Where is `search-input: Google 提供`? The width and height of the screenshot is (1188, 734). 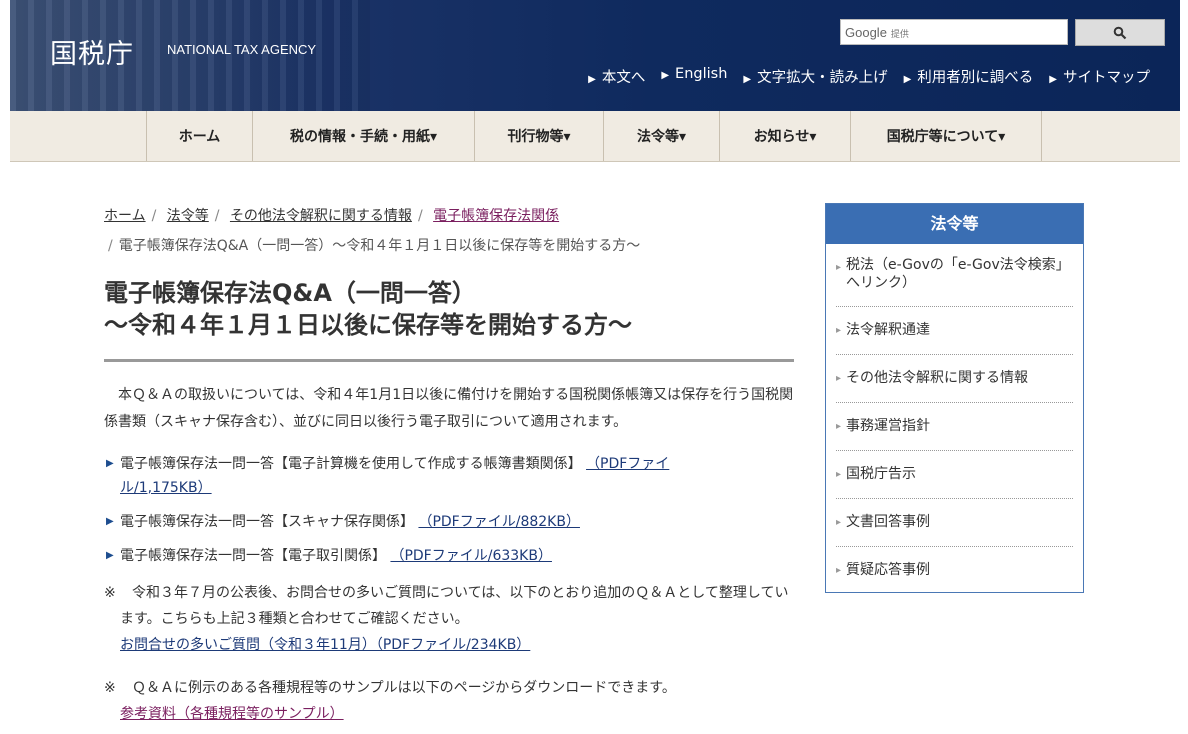
search-input: Google 提供 is located at coordinates (954, 32).